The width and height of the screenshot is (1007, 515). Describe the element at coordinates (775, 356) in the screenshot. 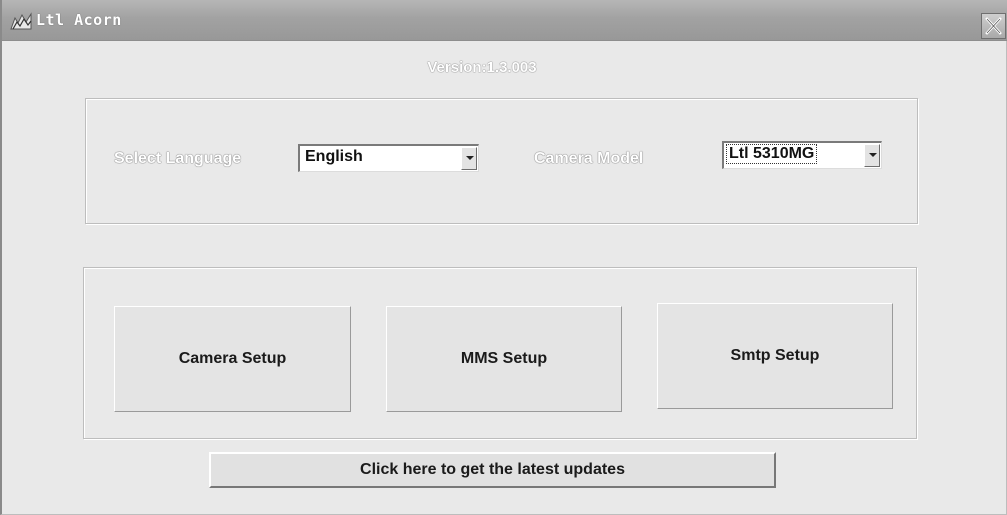

I see `smtp-setup-button: Smtp Setup` at that location.